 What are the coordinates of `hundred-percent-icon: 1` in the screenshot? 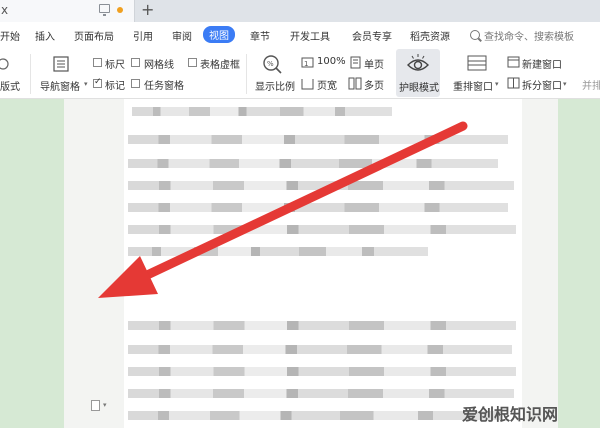 It's located at (307, 62).